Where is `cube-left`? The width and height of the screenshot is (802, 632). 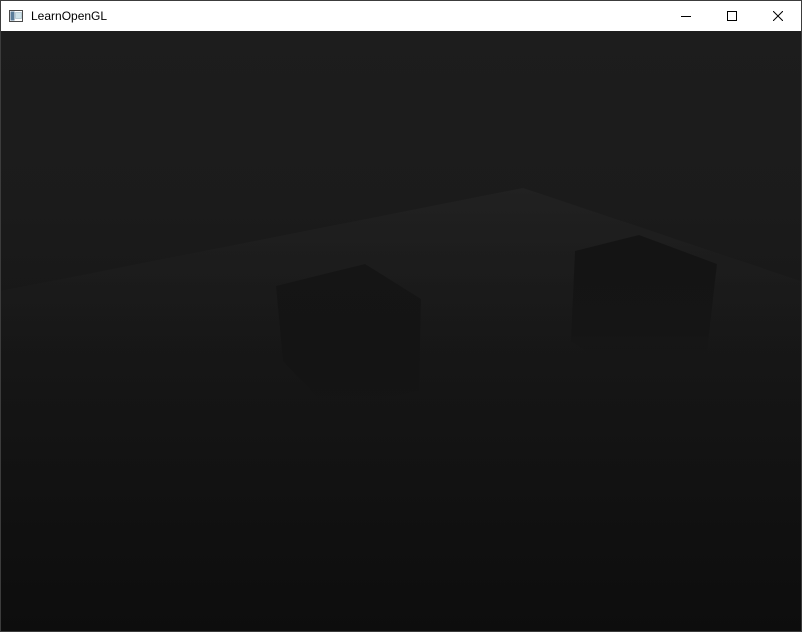
cube-left is located at coordinates (348, 337).